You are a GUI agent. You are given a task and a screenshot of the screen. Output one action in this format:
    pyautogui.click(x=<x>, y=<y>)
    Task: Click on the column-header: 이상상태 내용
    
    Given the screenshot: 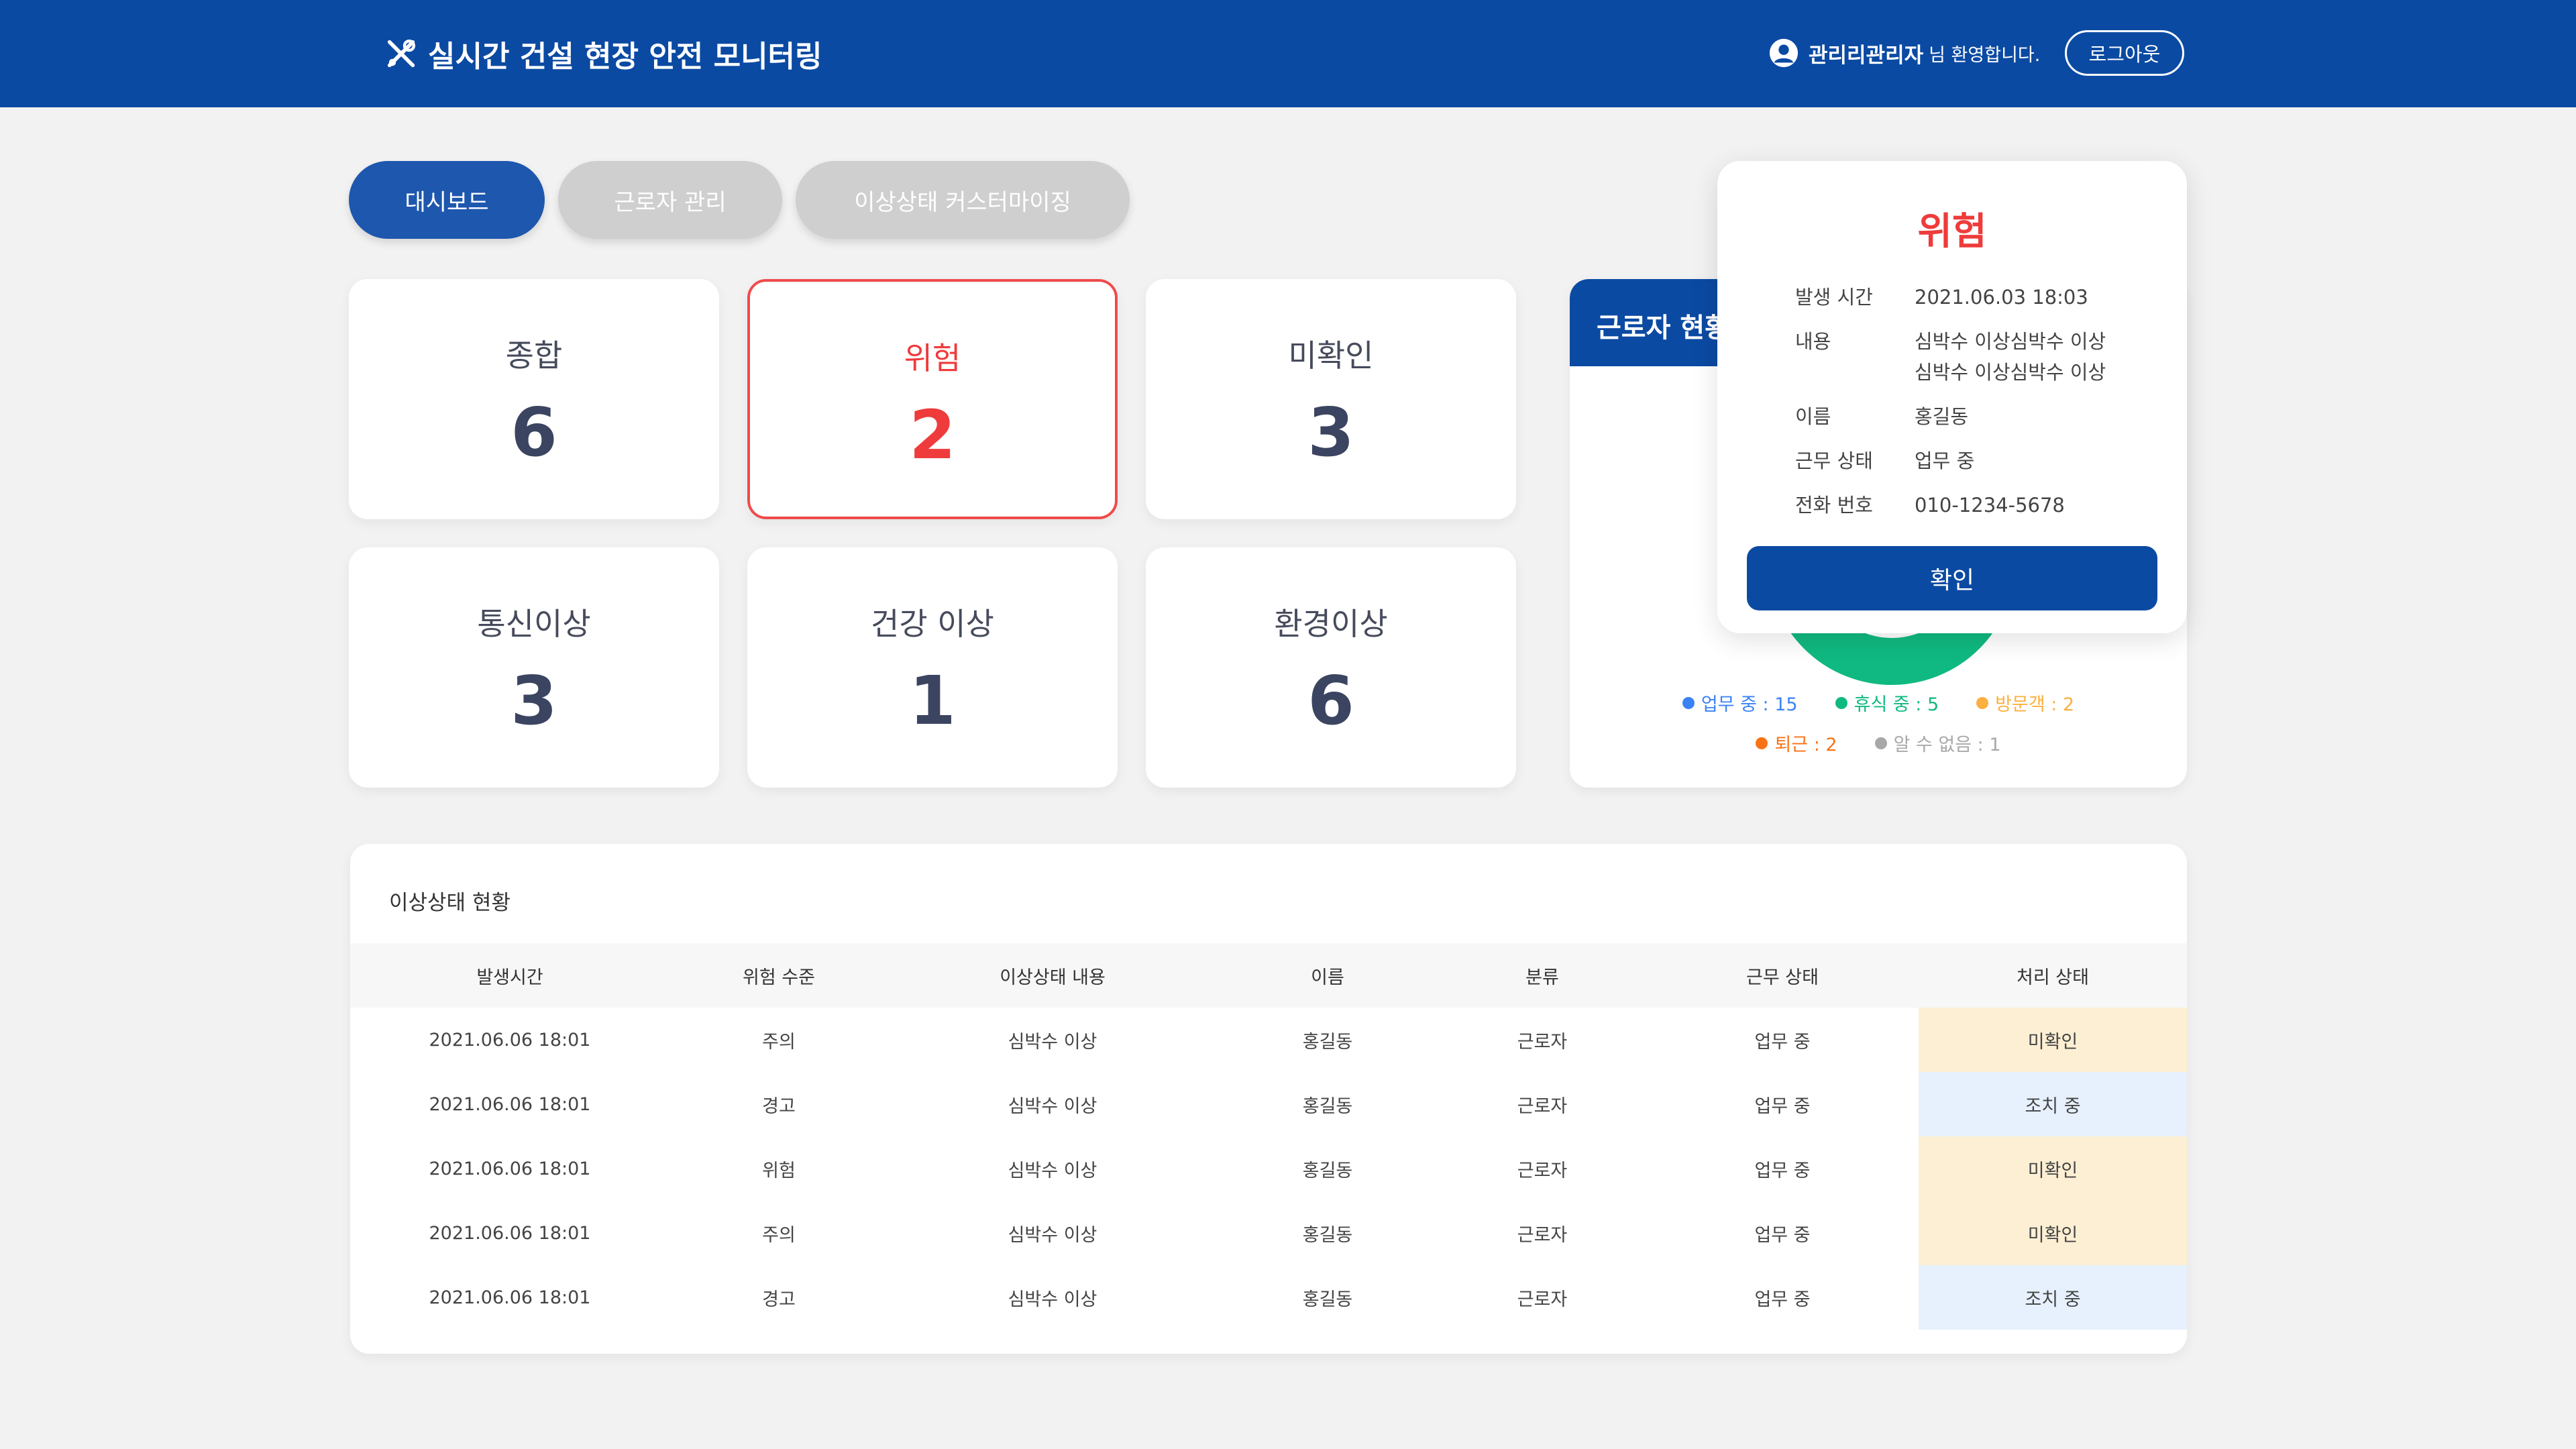 What is the action you would take?
    pyautogui.click(x=1052, y=975)
    